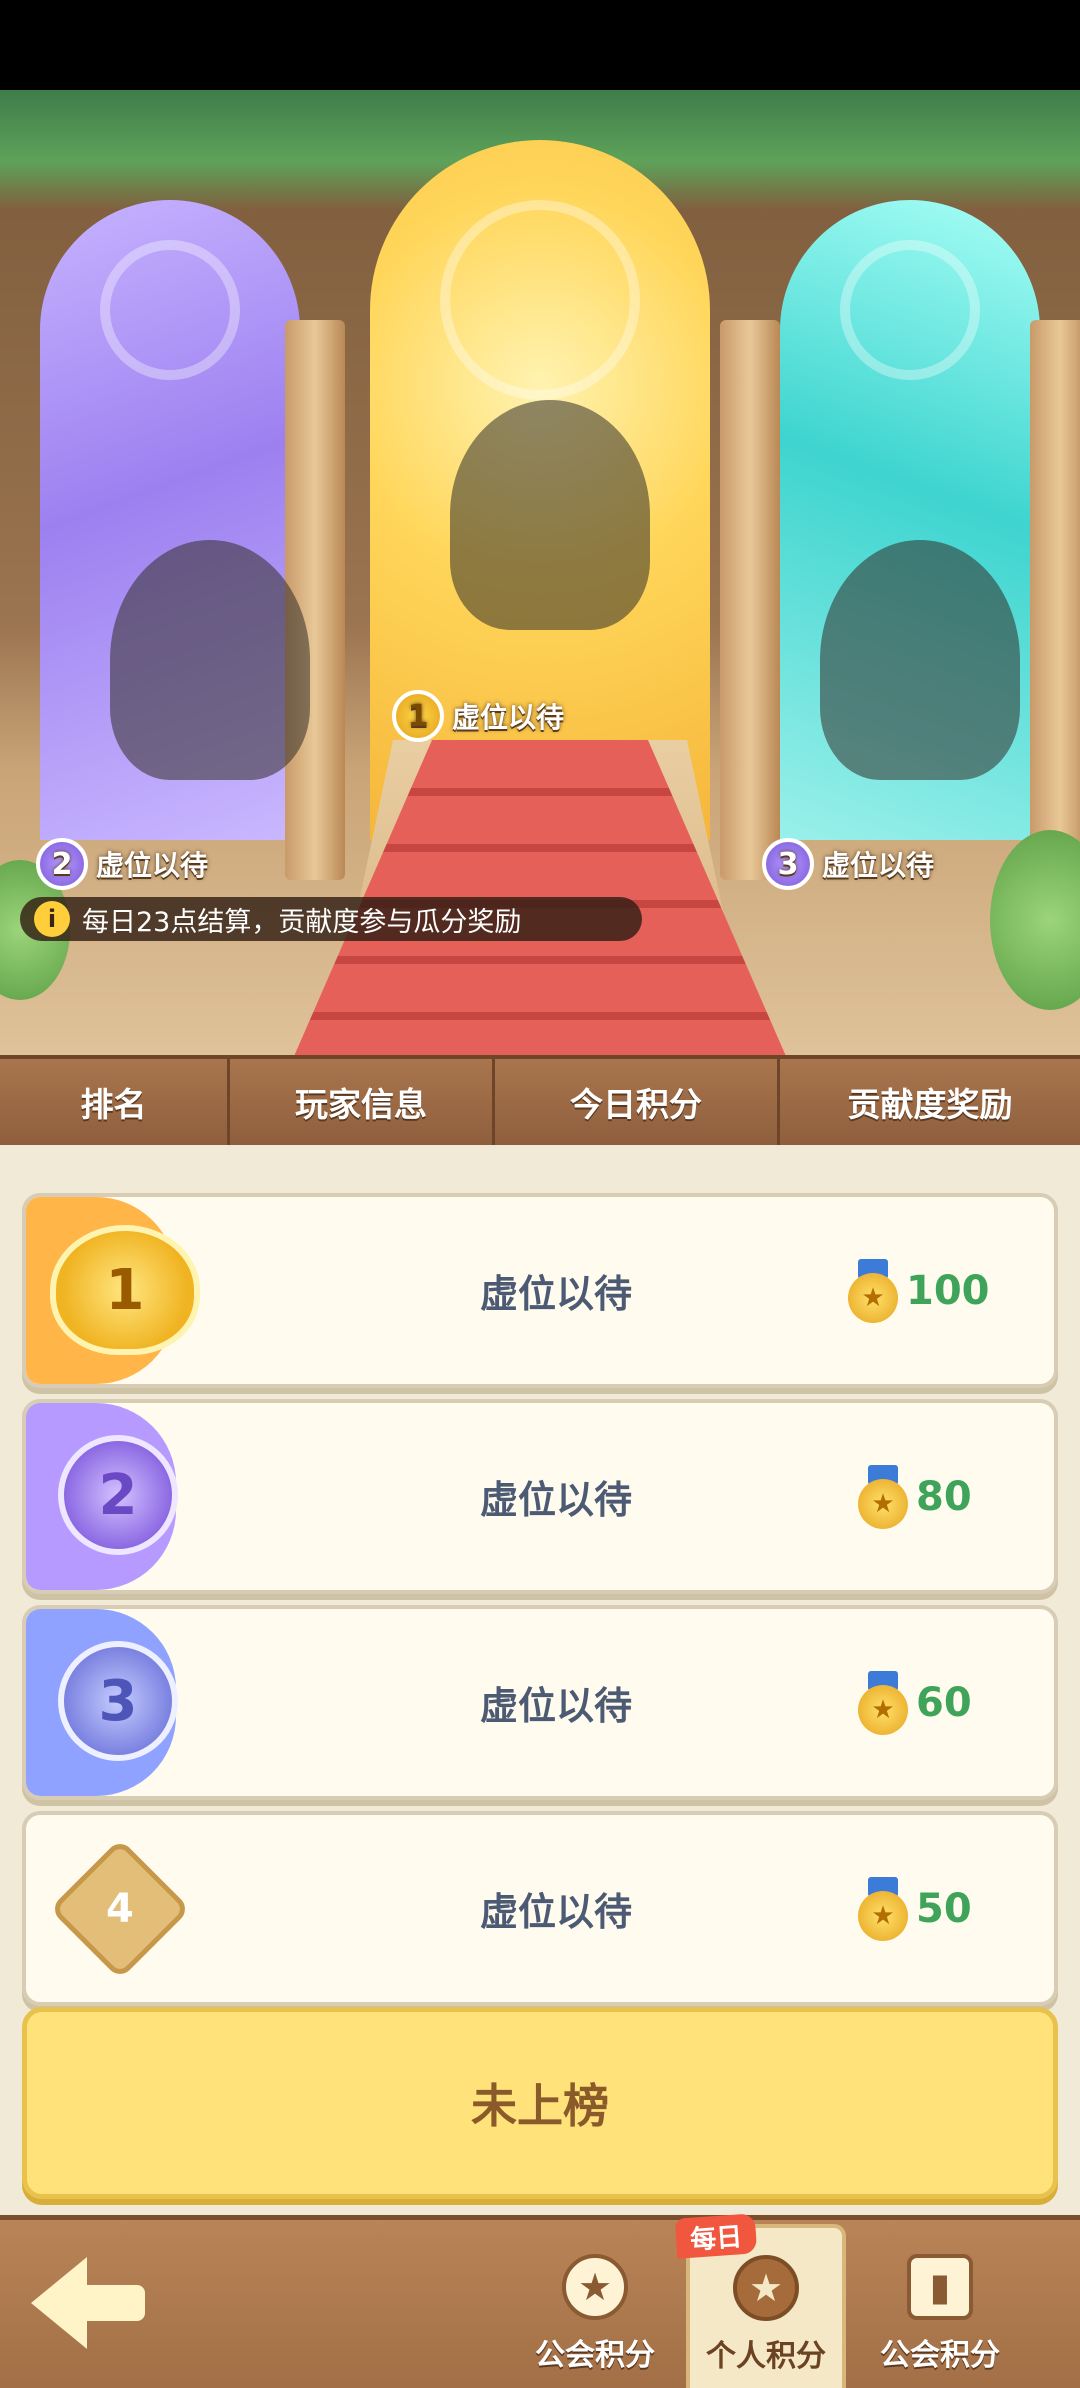 Image resolution: width=1080 pixels, height=2388 pixels. Describe the element at coordinates (948, 1290) in the screenshot. I see `reward-value: 100` at that location.